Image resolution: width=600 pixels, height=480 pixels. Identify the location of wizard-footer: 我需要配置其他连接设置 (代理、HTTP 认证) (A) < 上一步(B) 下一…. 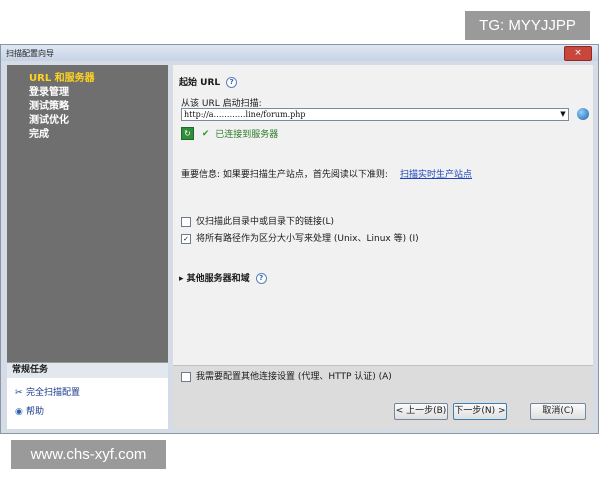
(383, 397).